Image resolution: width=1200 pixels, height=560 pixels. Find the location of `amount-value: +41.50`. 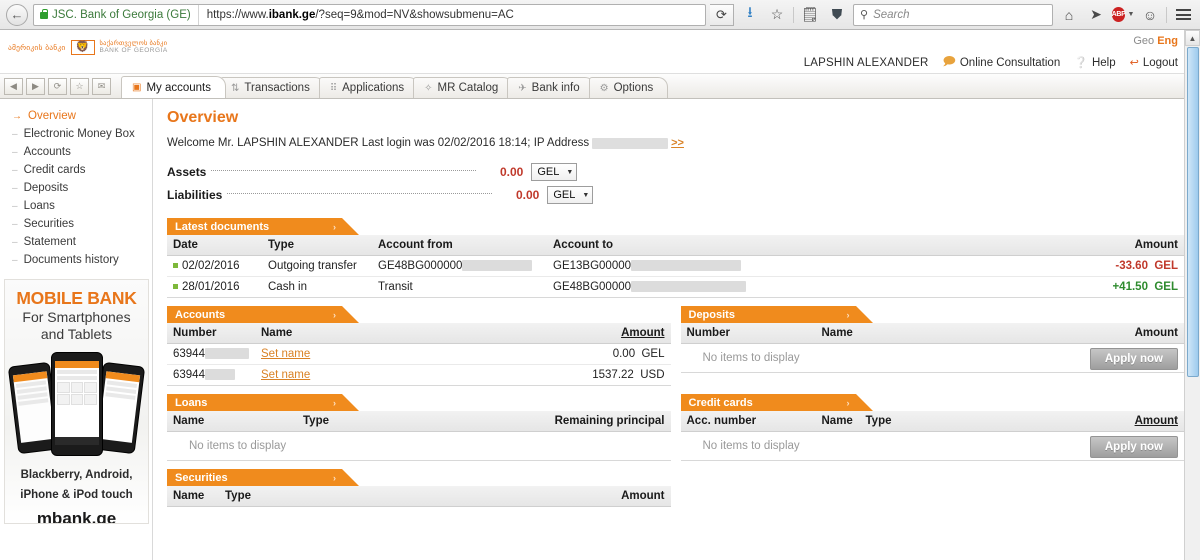

amount-value: +41.50 is located at coordinates (1130, 287).